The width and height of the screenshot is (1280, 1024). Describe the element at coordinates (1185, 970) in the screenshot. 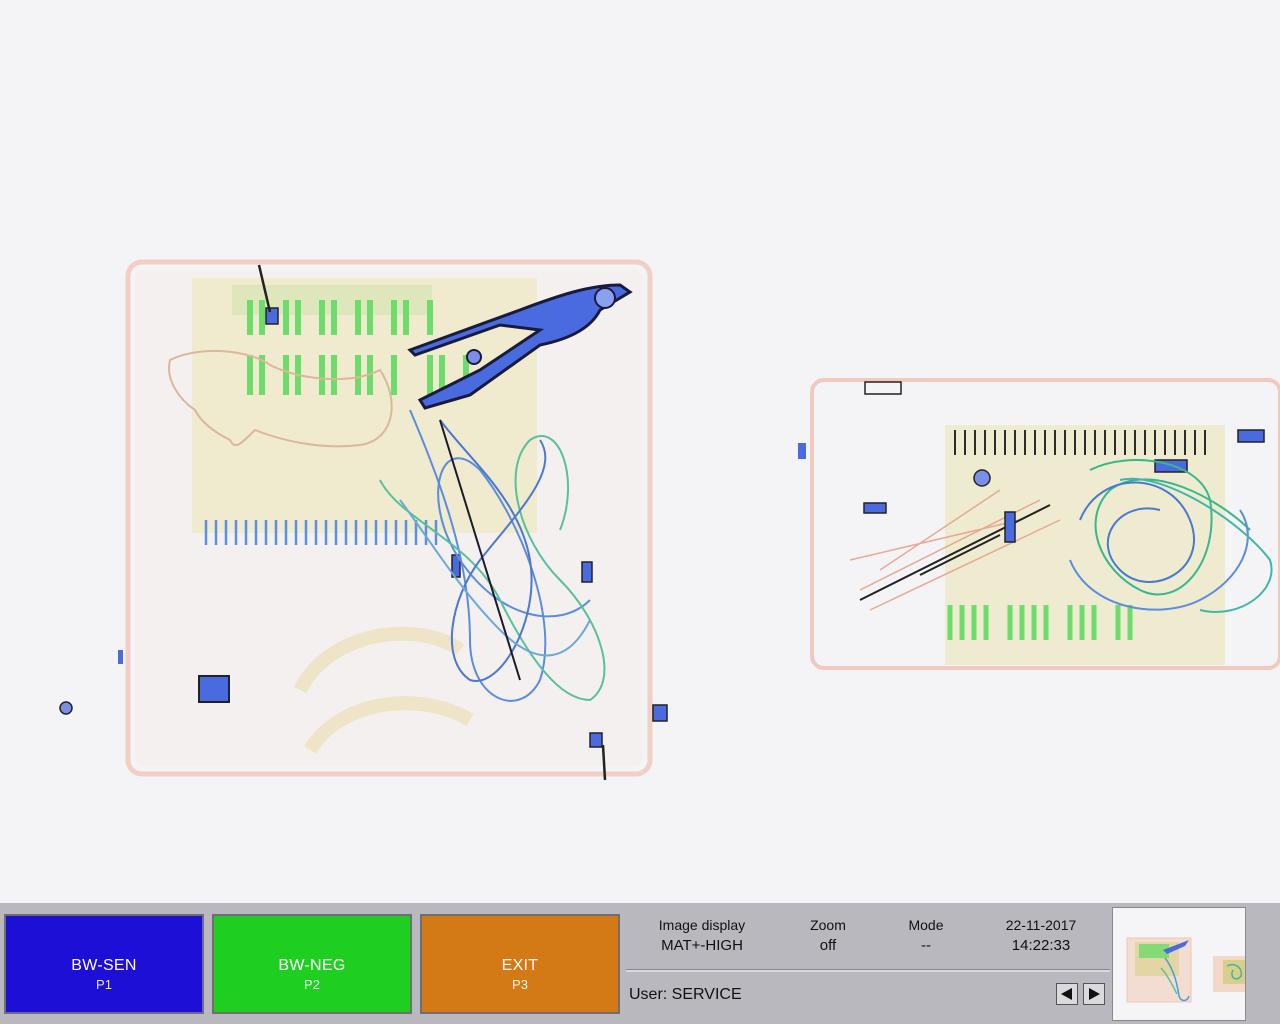

I see `thumbnail-image` at that location.